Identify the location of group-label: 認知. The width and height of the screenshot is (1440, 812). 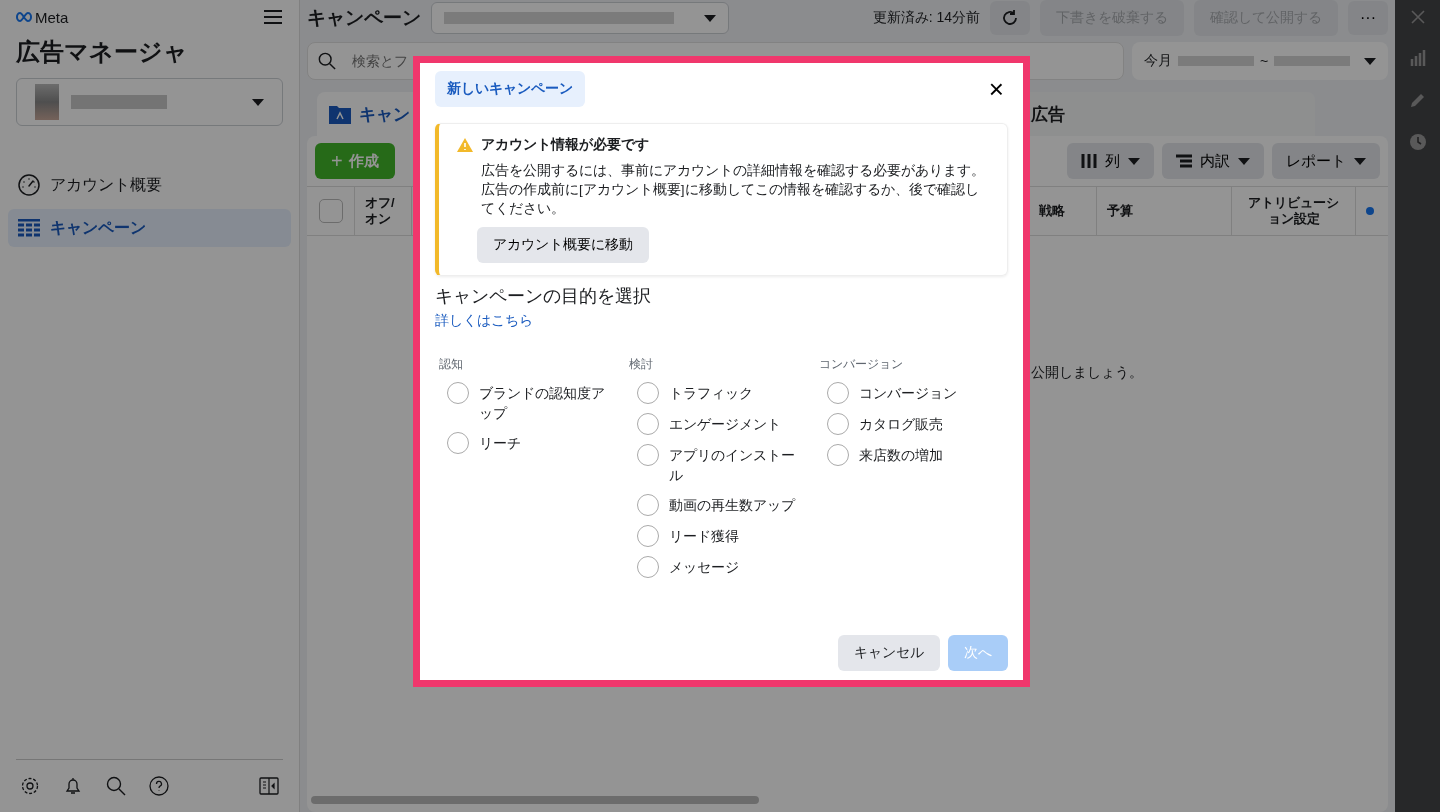
(451, 364).